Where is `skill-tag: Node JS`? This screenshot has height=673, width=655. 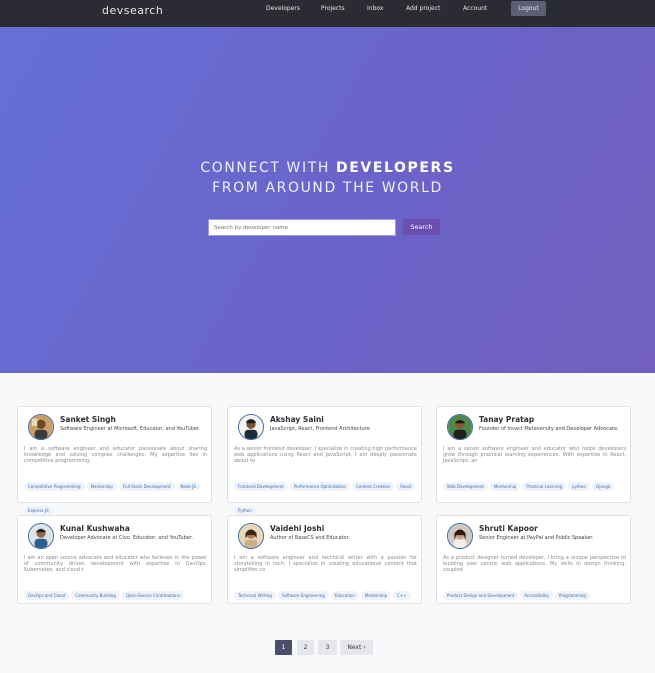
skill-tag: Node JS is located at coordinates (188, 486).